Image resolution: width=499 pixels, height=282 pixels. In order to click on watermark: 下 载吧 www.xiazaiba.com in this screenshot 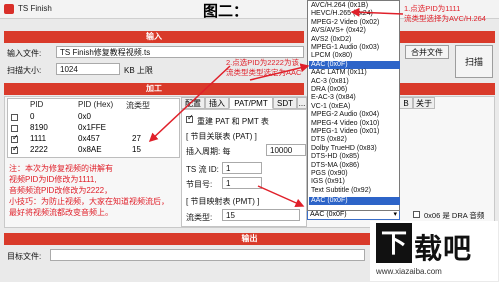, I will do `click(434, 251)`.